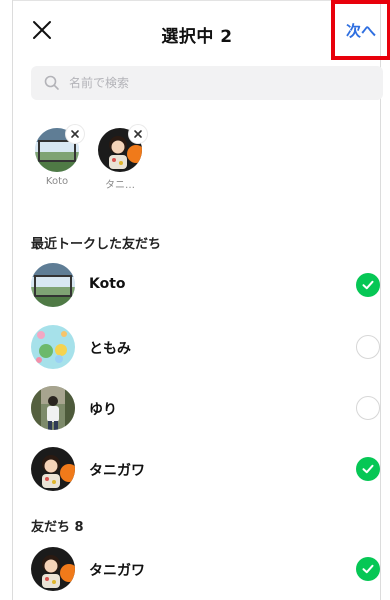 This screenshot has width=390, height=600. I want to click on search-icon, so click(52, 83).